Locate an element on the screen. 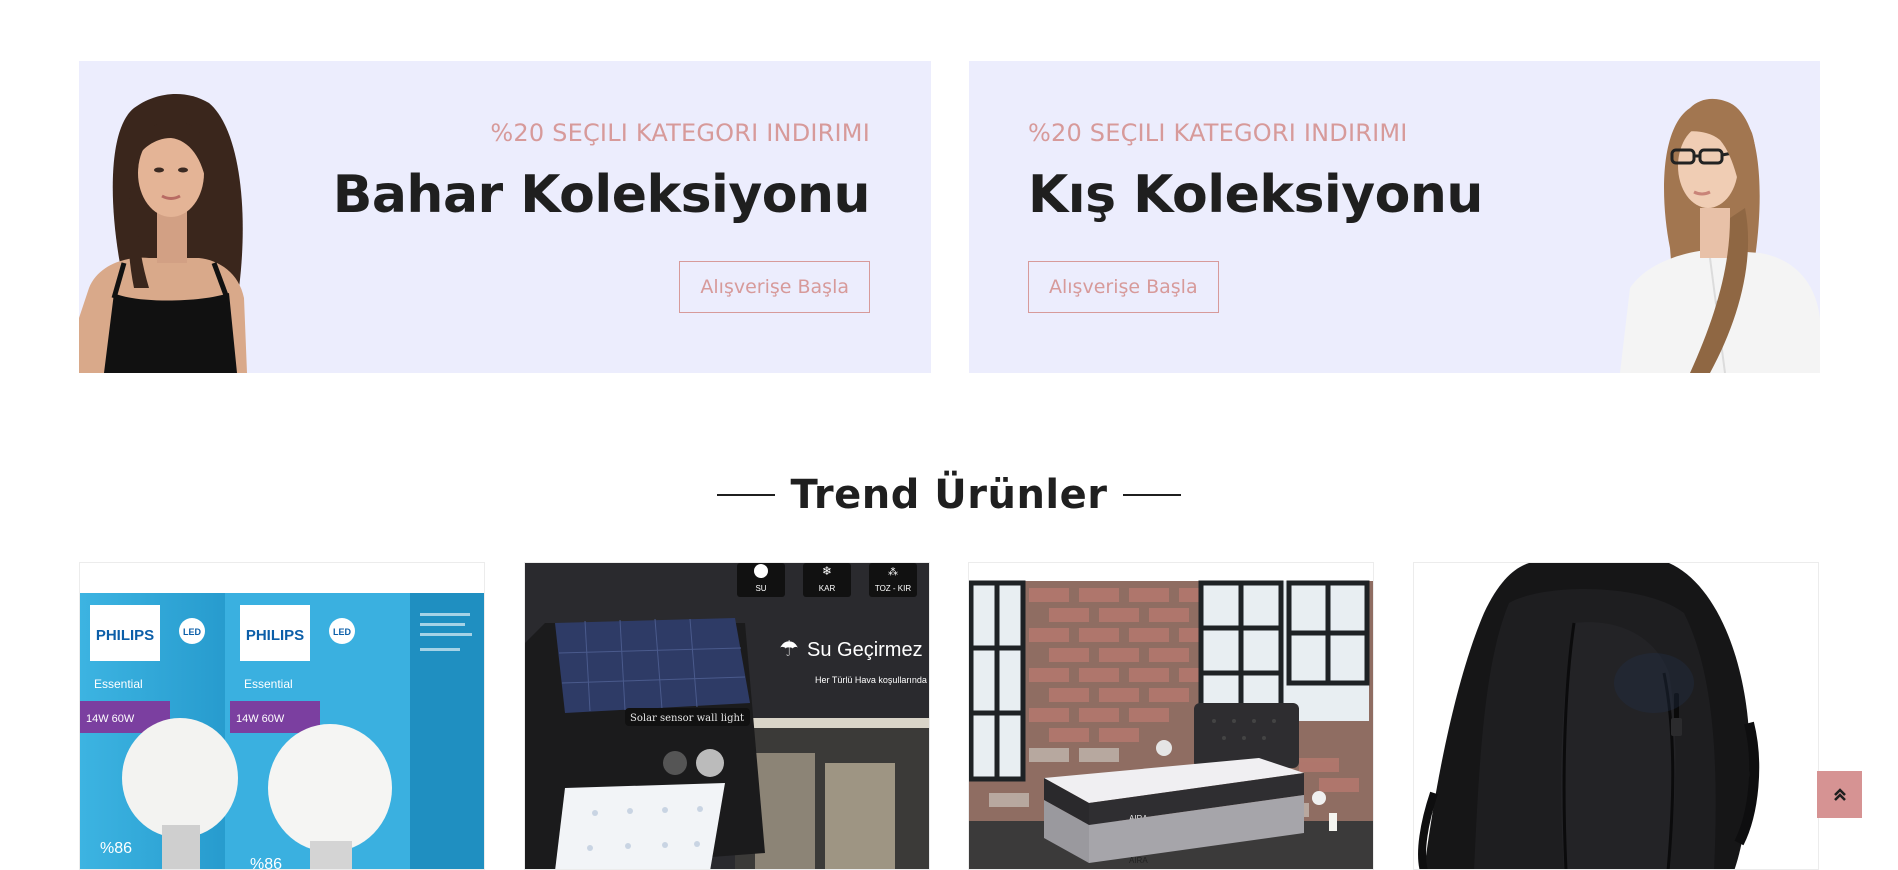  double-chevron-up-icon is located at coordinates (1839, 794).